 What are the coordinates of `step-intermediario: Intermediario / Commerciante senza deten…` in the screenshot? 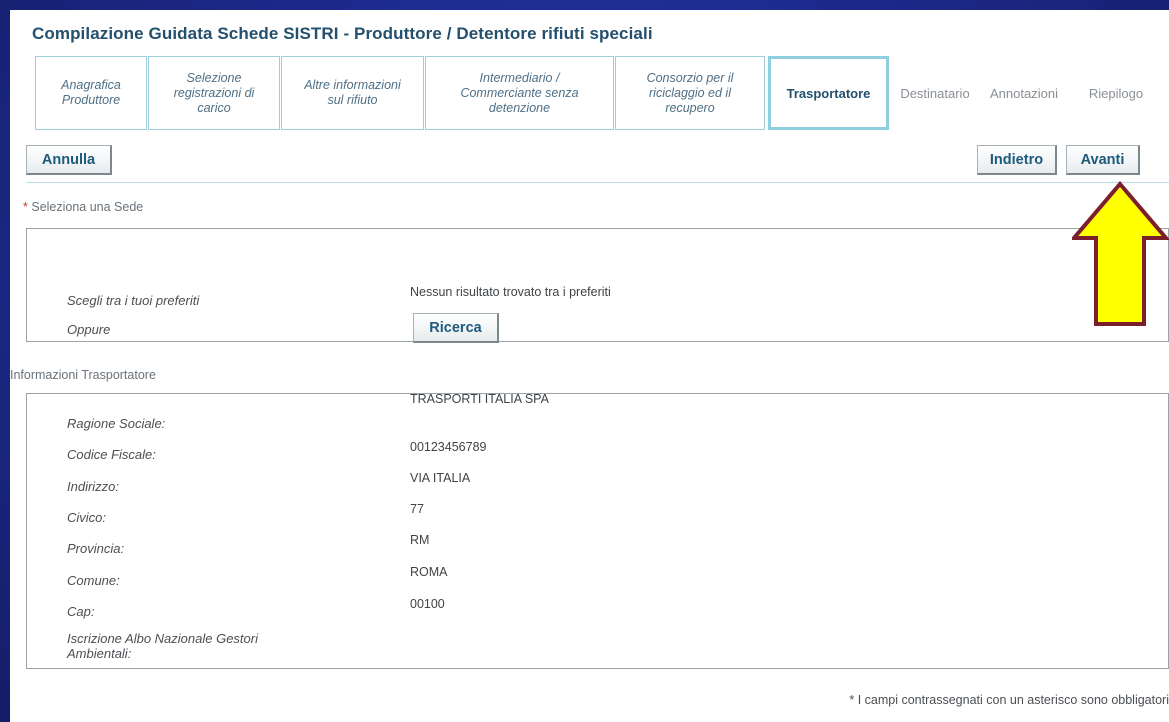 It's located at (519, 93).